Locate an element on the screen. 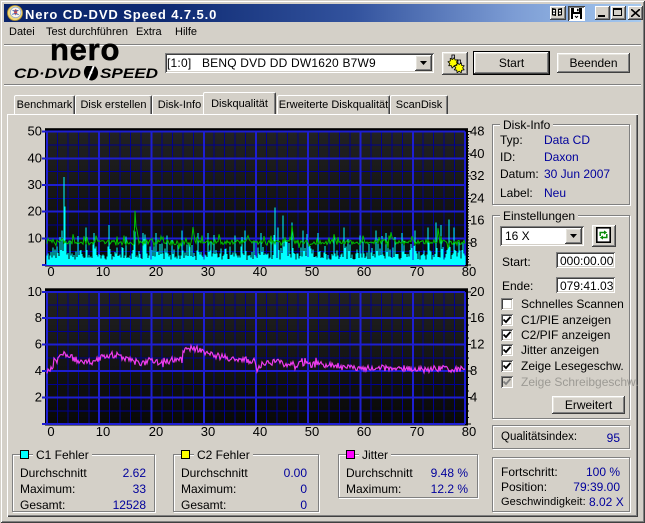 The height and width of the screenshot is (523, 645). svg-text: 2 is located at coordinates (38, 397).